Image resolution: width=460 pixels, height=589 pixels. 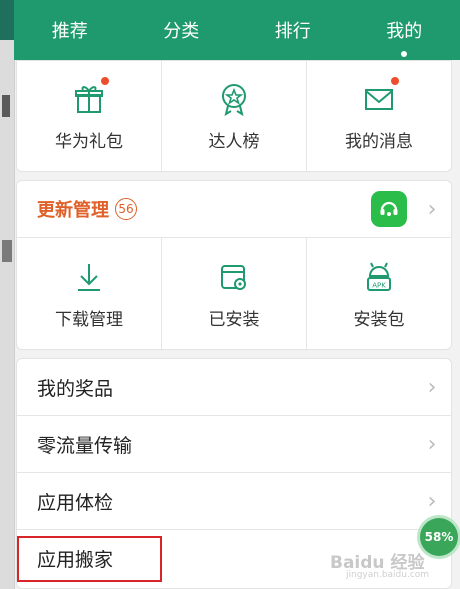 I want to click on app-checkup-label: 应用体检, so click(x=75, y=502).